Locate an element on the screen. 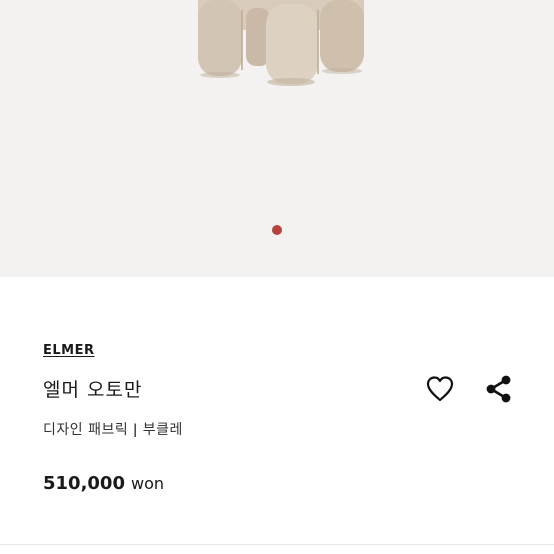 The height and width of the screenshot is (554, 554). divider is located at coordinates (277, 544).